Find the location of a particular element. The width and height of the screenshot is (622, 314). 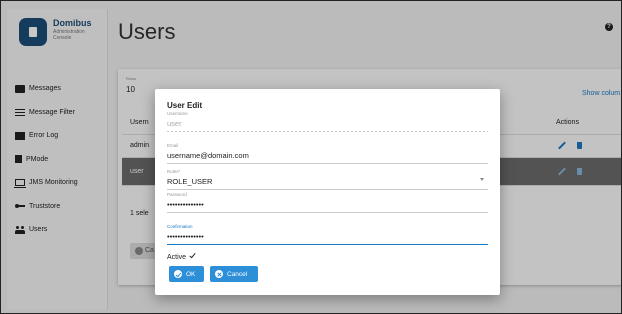

confirmation-label: Confirmation is located at coordinates (180, 226).